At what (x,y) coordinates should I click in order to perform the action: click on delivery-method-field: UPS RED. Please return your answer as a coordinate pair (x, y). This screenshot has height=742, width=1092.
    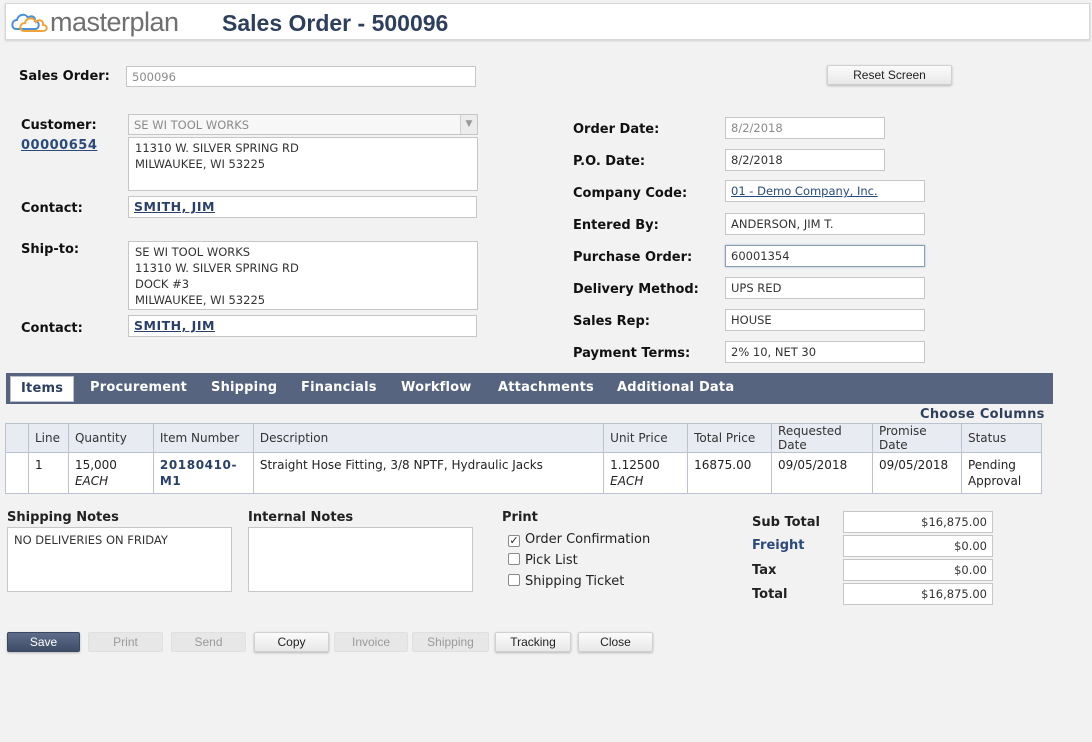
    Looking at the image, I should click on (825, 288).